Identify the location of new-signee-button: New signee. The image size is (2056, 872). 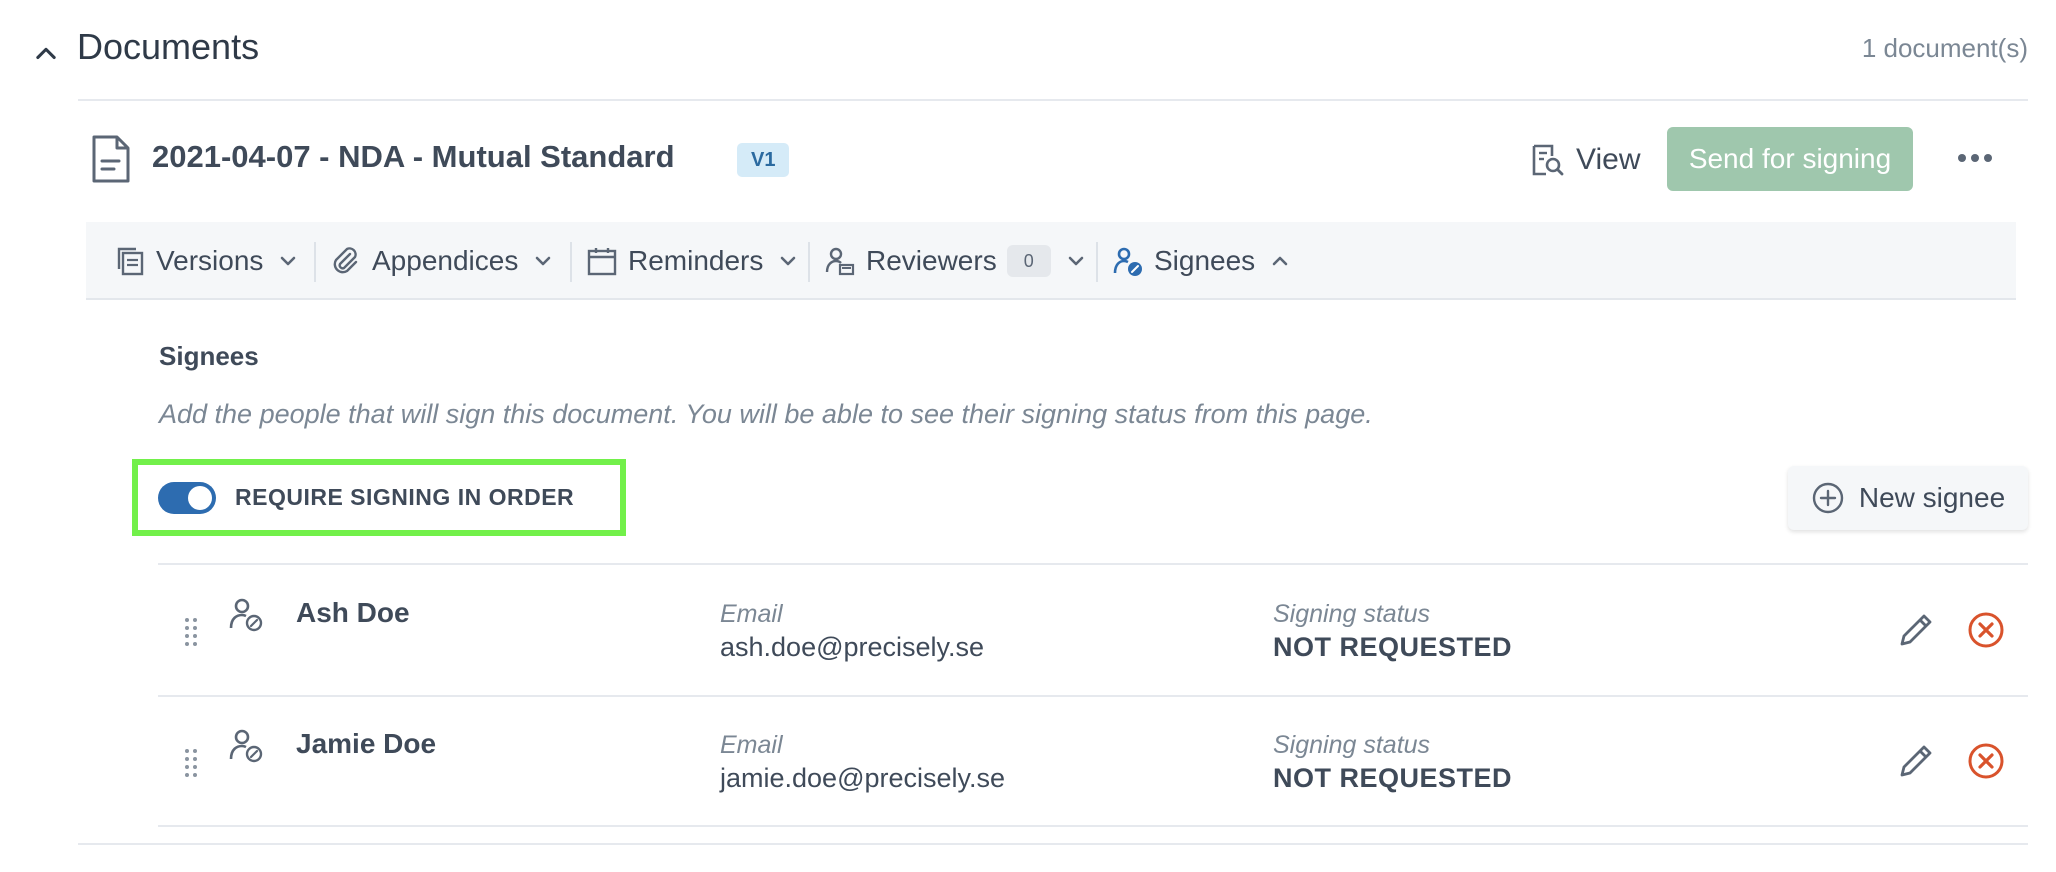
(1908, 498).